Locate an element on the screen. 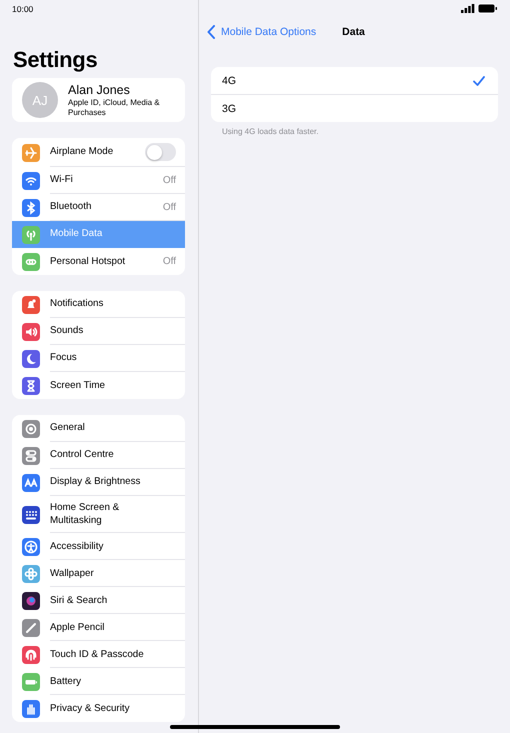 This screenshot has height=733, width=510. item-label: Control Centre is located at coordinates (82, 455).